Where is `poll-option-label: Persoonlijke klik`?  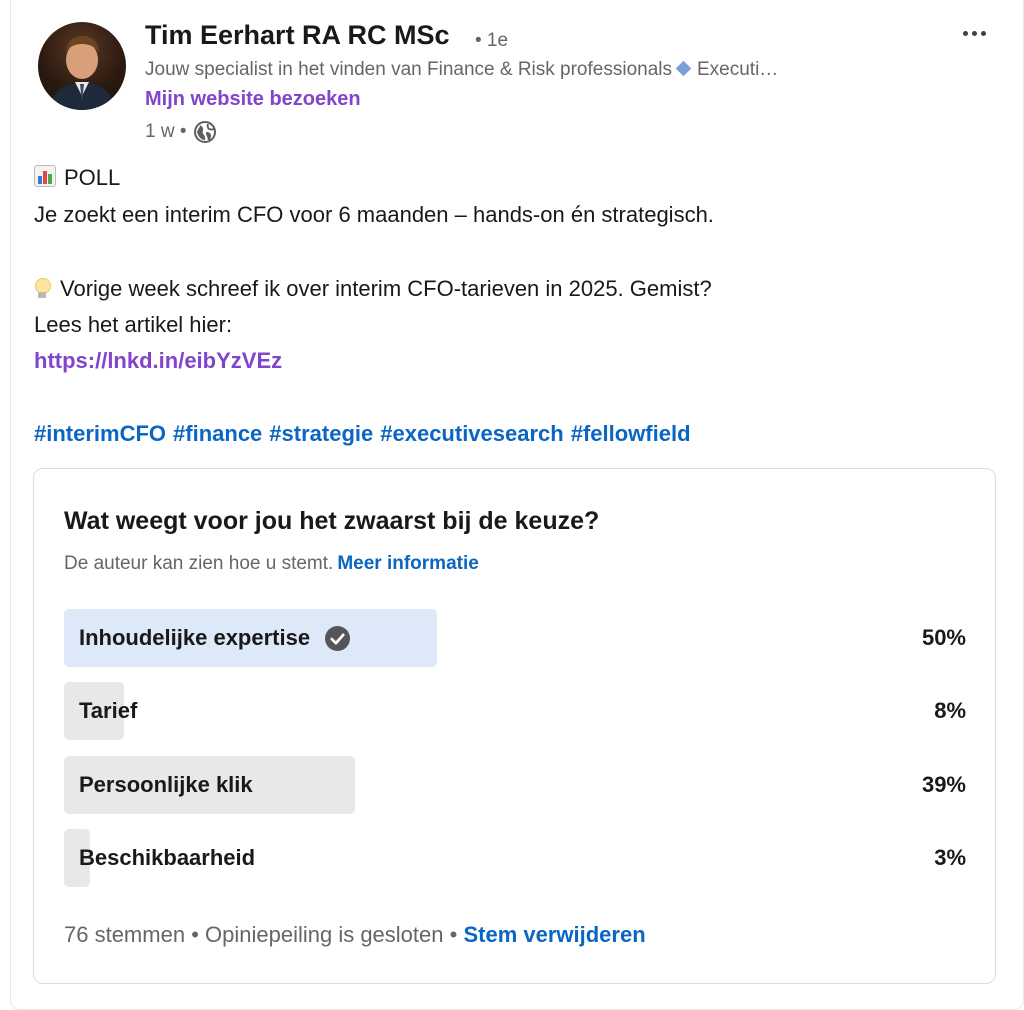
poll-option-label: Persoonlijke klik is located at coordinates (166, 784).